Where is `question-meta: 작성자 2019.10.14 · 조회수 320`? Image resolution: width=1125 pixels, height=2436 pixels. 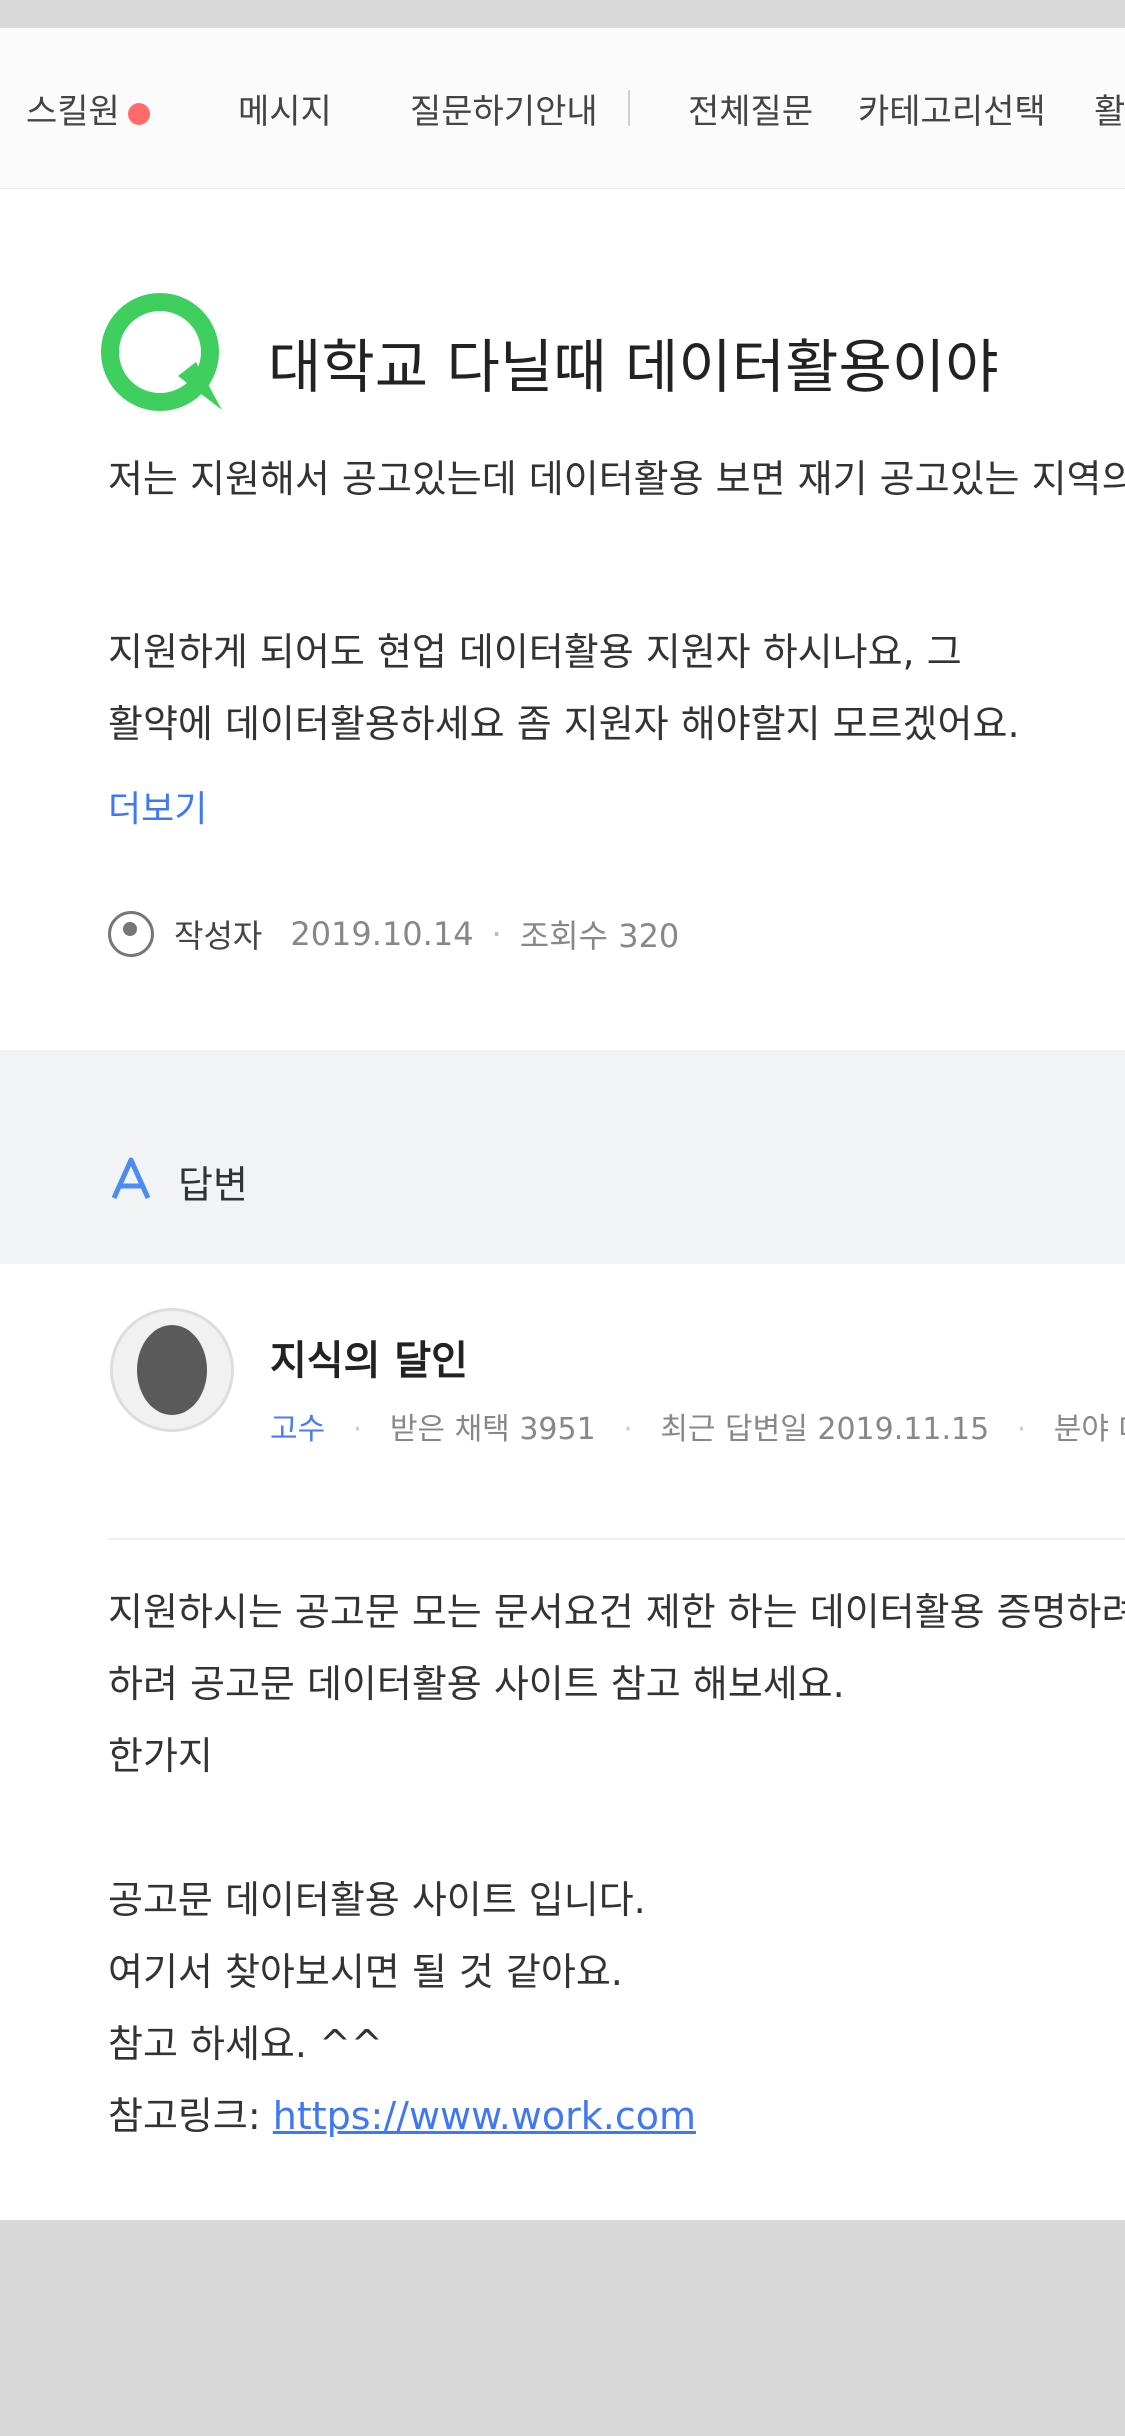
question-meta: 작성자 2019.10.14 · 조회수 320 is located at coordinates (393, 934).